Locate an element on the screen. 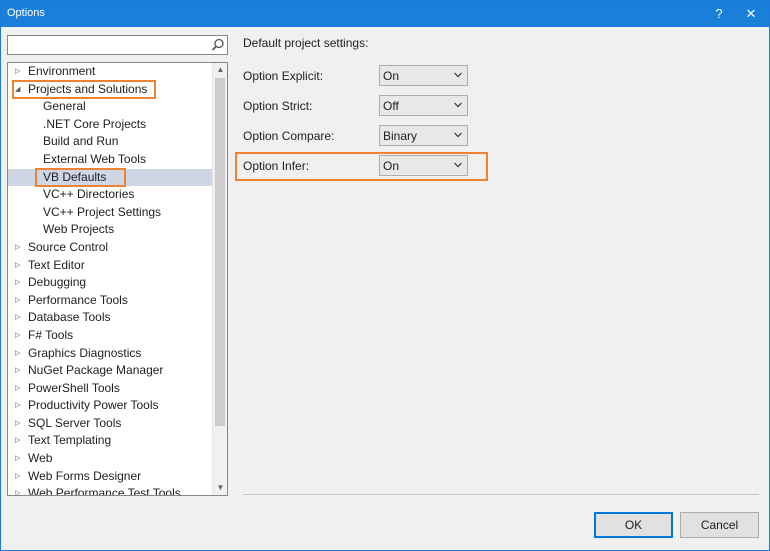 The height and width of the screenshot is (551, 770). option-compare-value: Binary is located at coordinates (400, 136).